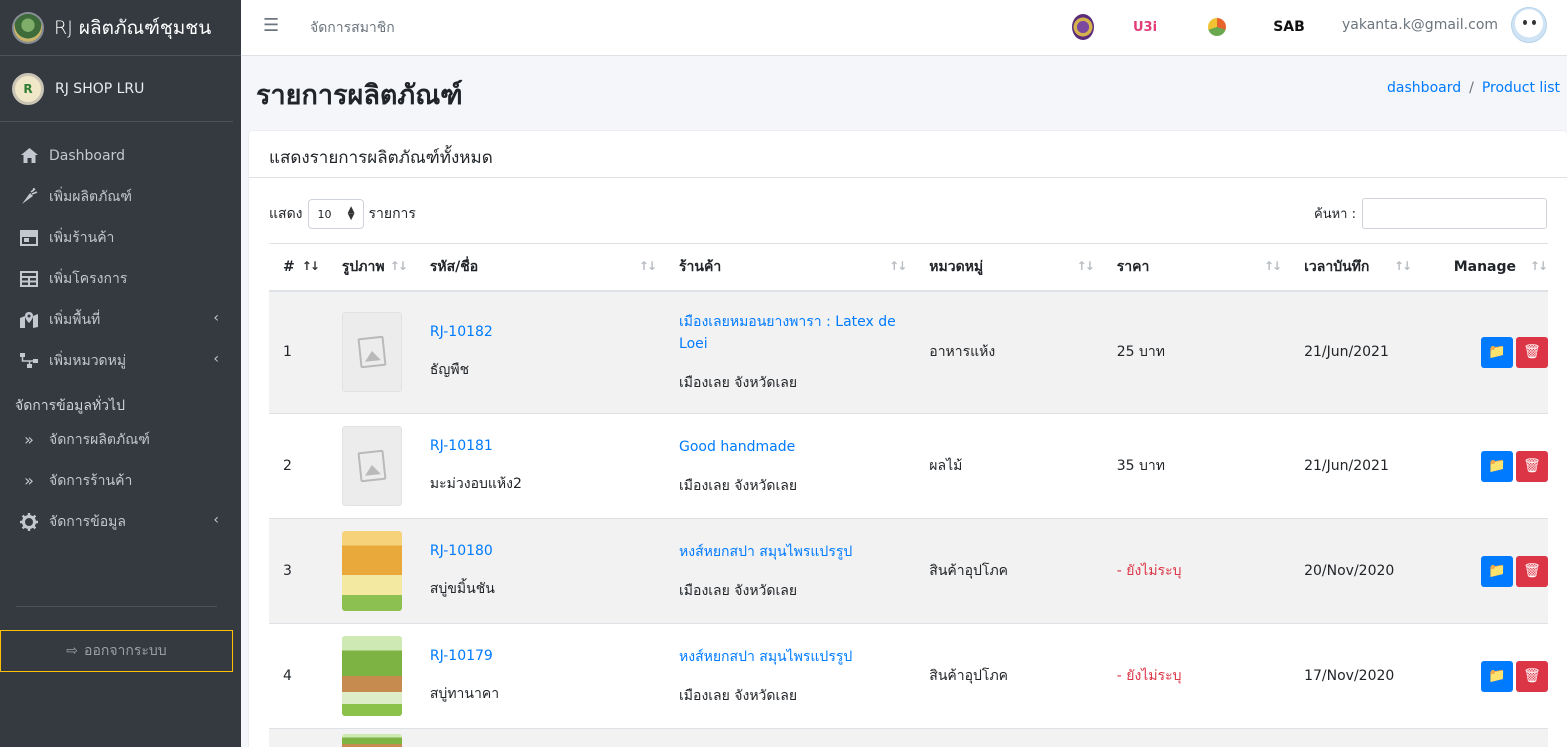  I want to click on gear-icon, so click(29, 521).